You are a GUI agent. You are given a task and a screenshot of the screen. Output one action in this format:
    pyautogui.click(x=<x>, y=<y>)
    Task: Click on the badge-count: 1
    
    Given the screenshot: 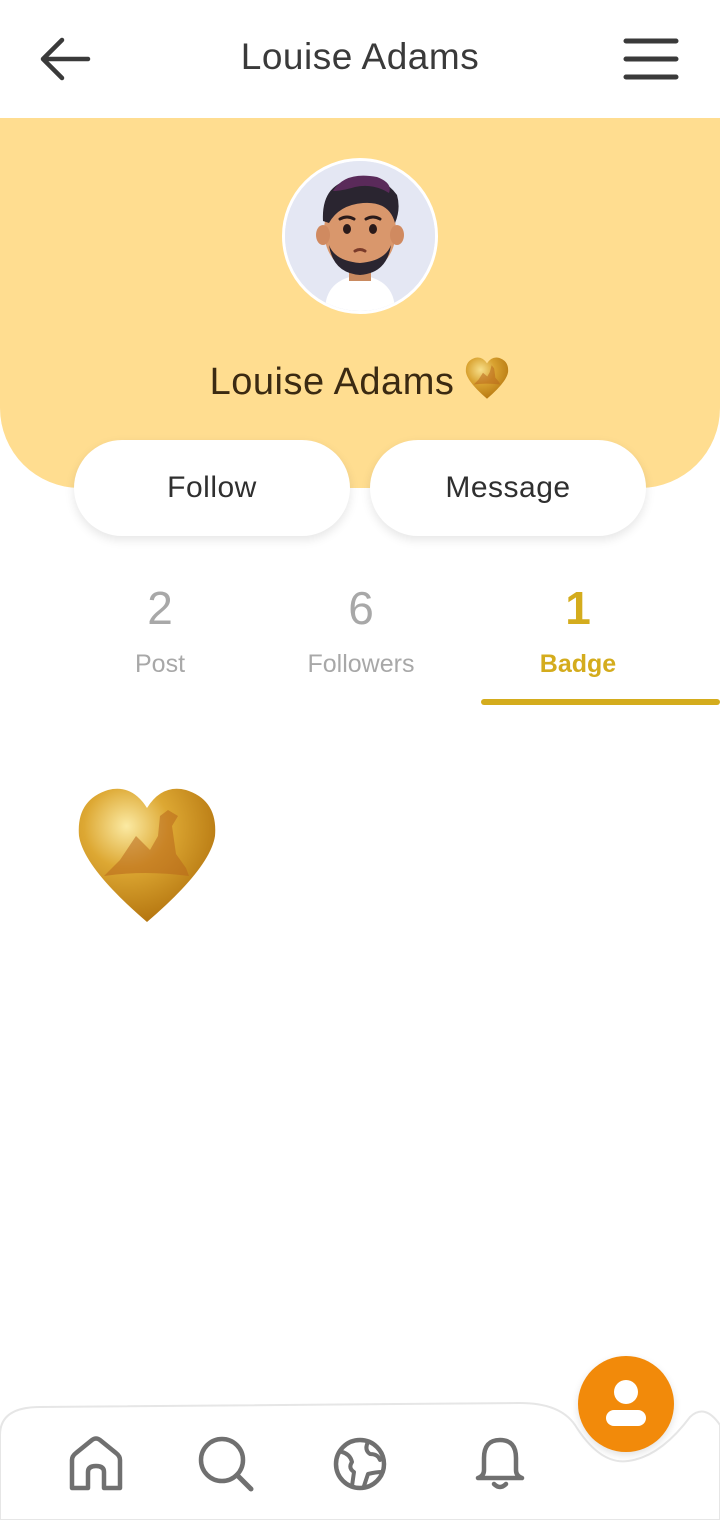 What is the action you would take?
    pyautogui.click(x=578, y=608)
    